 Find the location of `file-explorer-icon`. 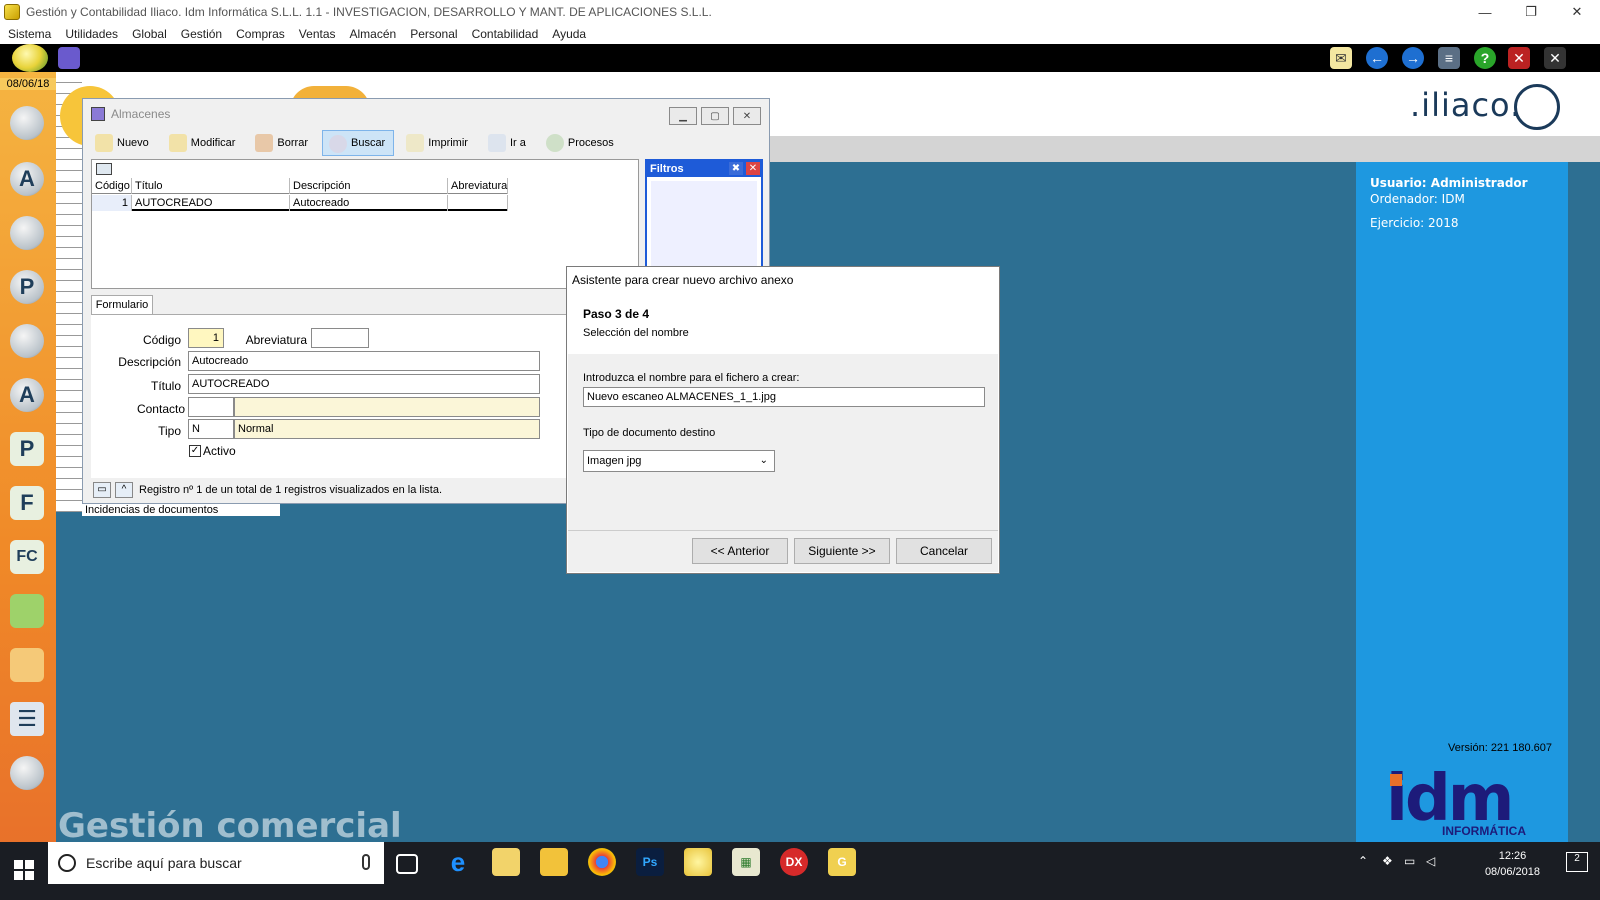

file-explorer-icon is located at coordinates (554, 862).